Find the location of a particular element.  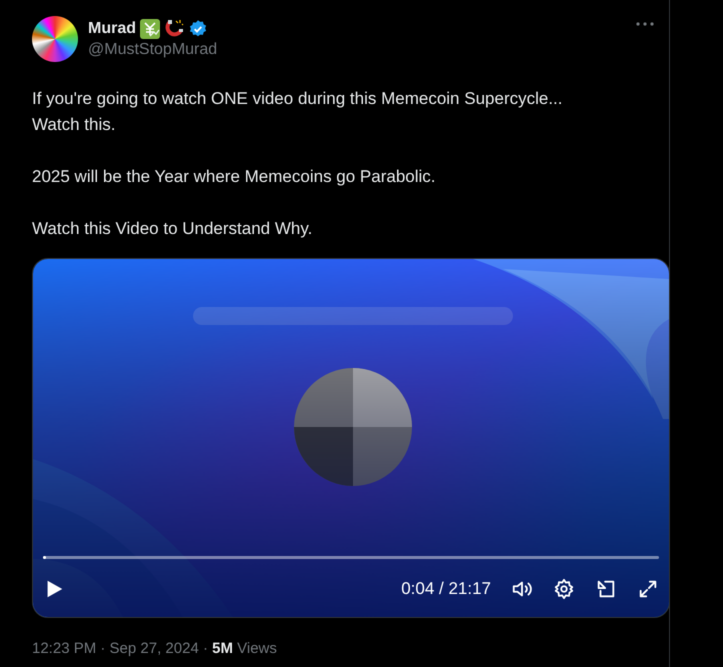

fullscreen-icon is located at coordinates (648, 589).